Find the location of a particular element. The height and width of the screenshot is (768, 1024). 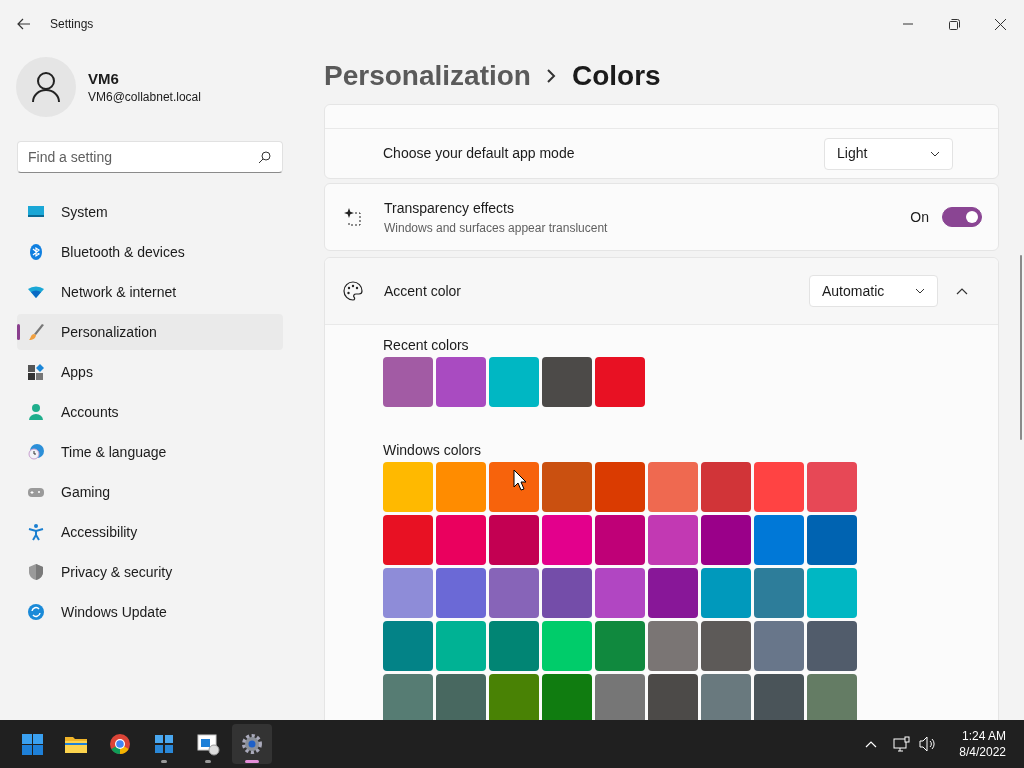

close-icon is located at coordinates (1000, 24).